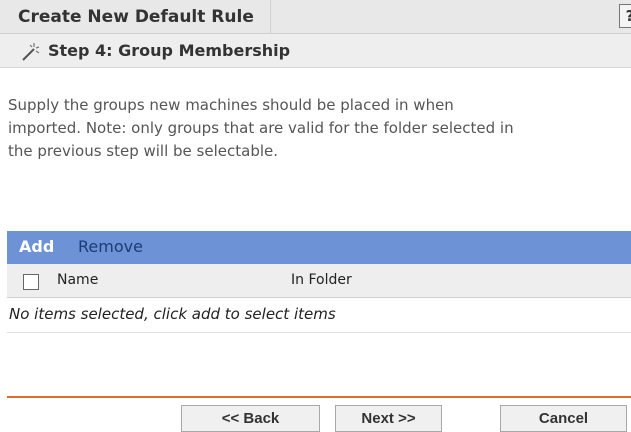  I want to click on cancel-button: Cancel, so click(563, 418).